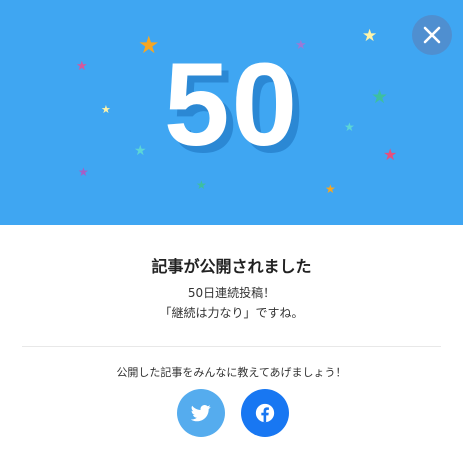  I want to click on divider, so click(231, 346).